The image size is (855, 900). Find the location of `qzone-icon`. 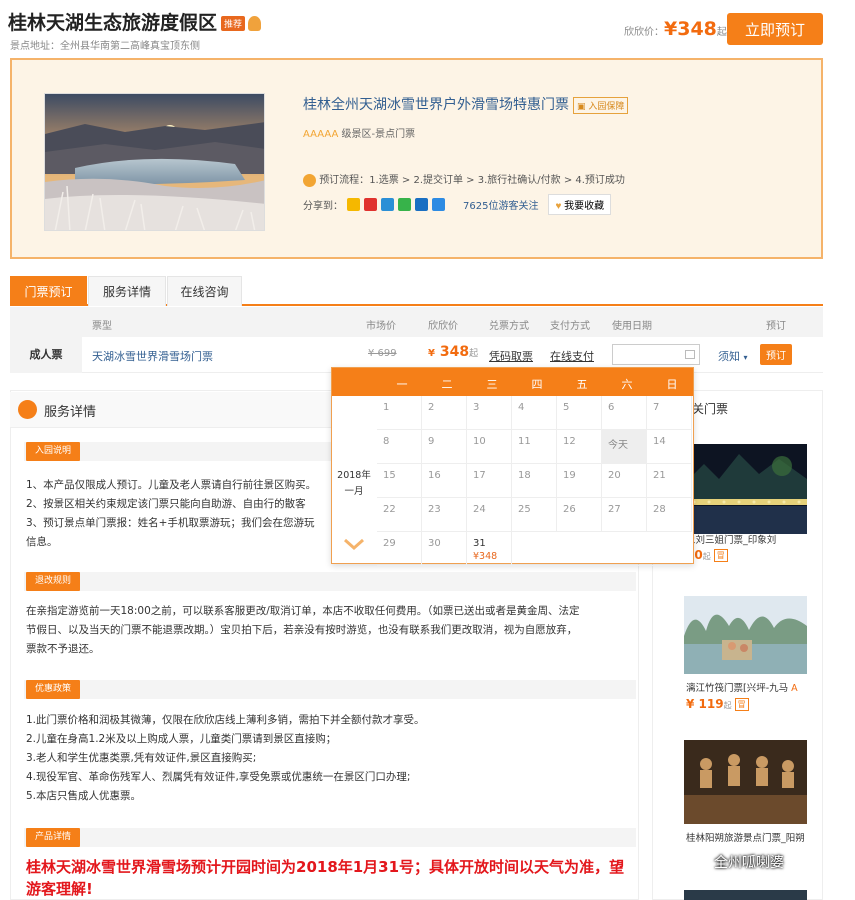

qzone-icon is located at coordinates (353, 204).